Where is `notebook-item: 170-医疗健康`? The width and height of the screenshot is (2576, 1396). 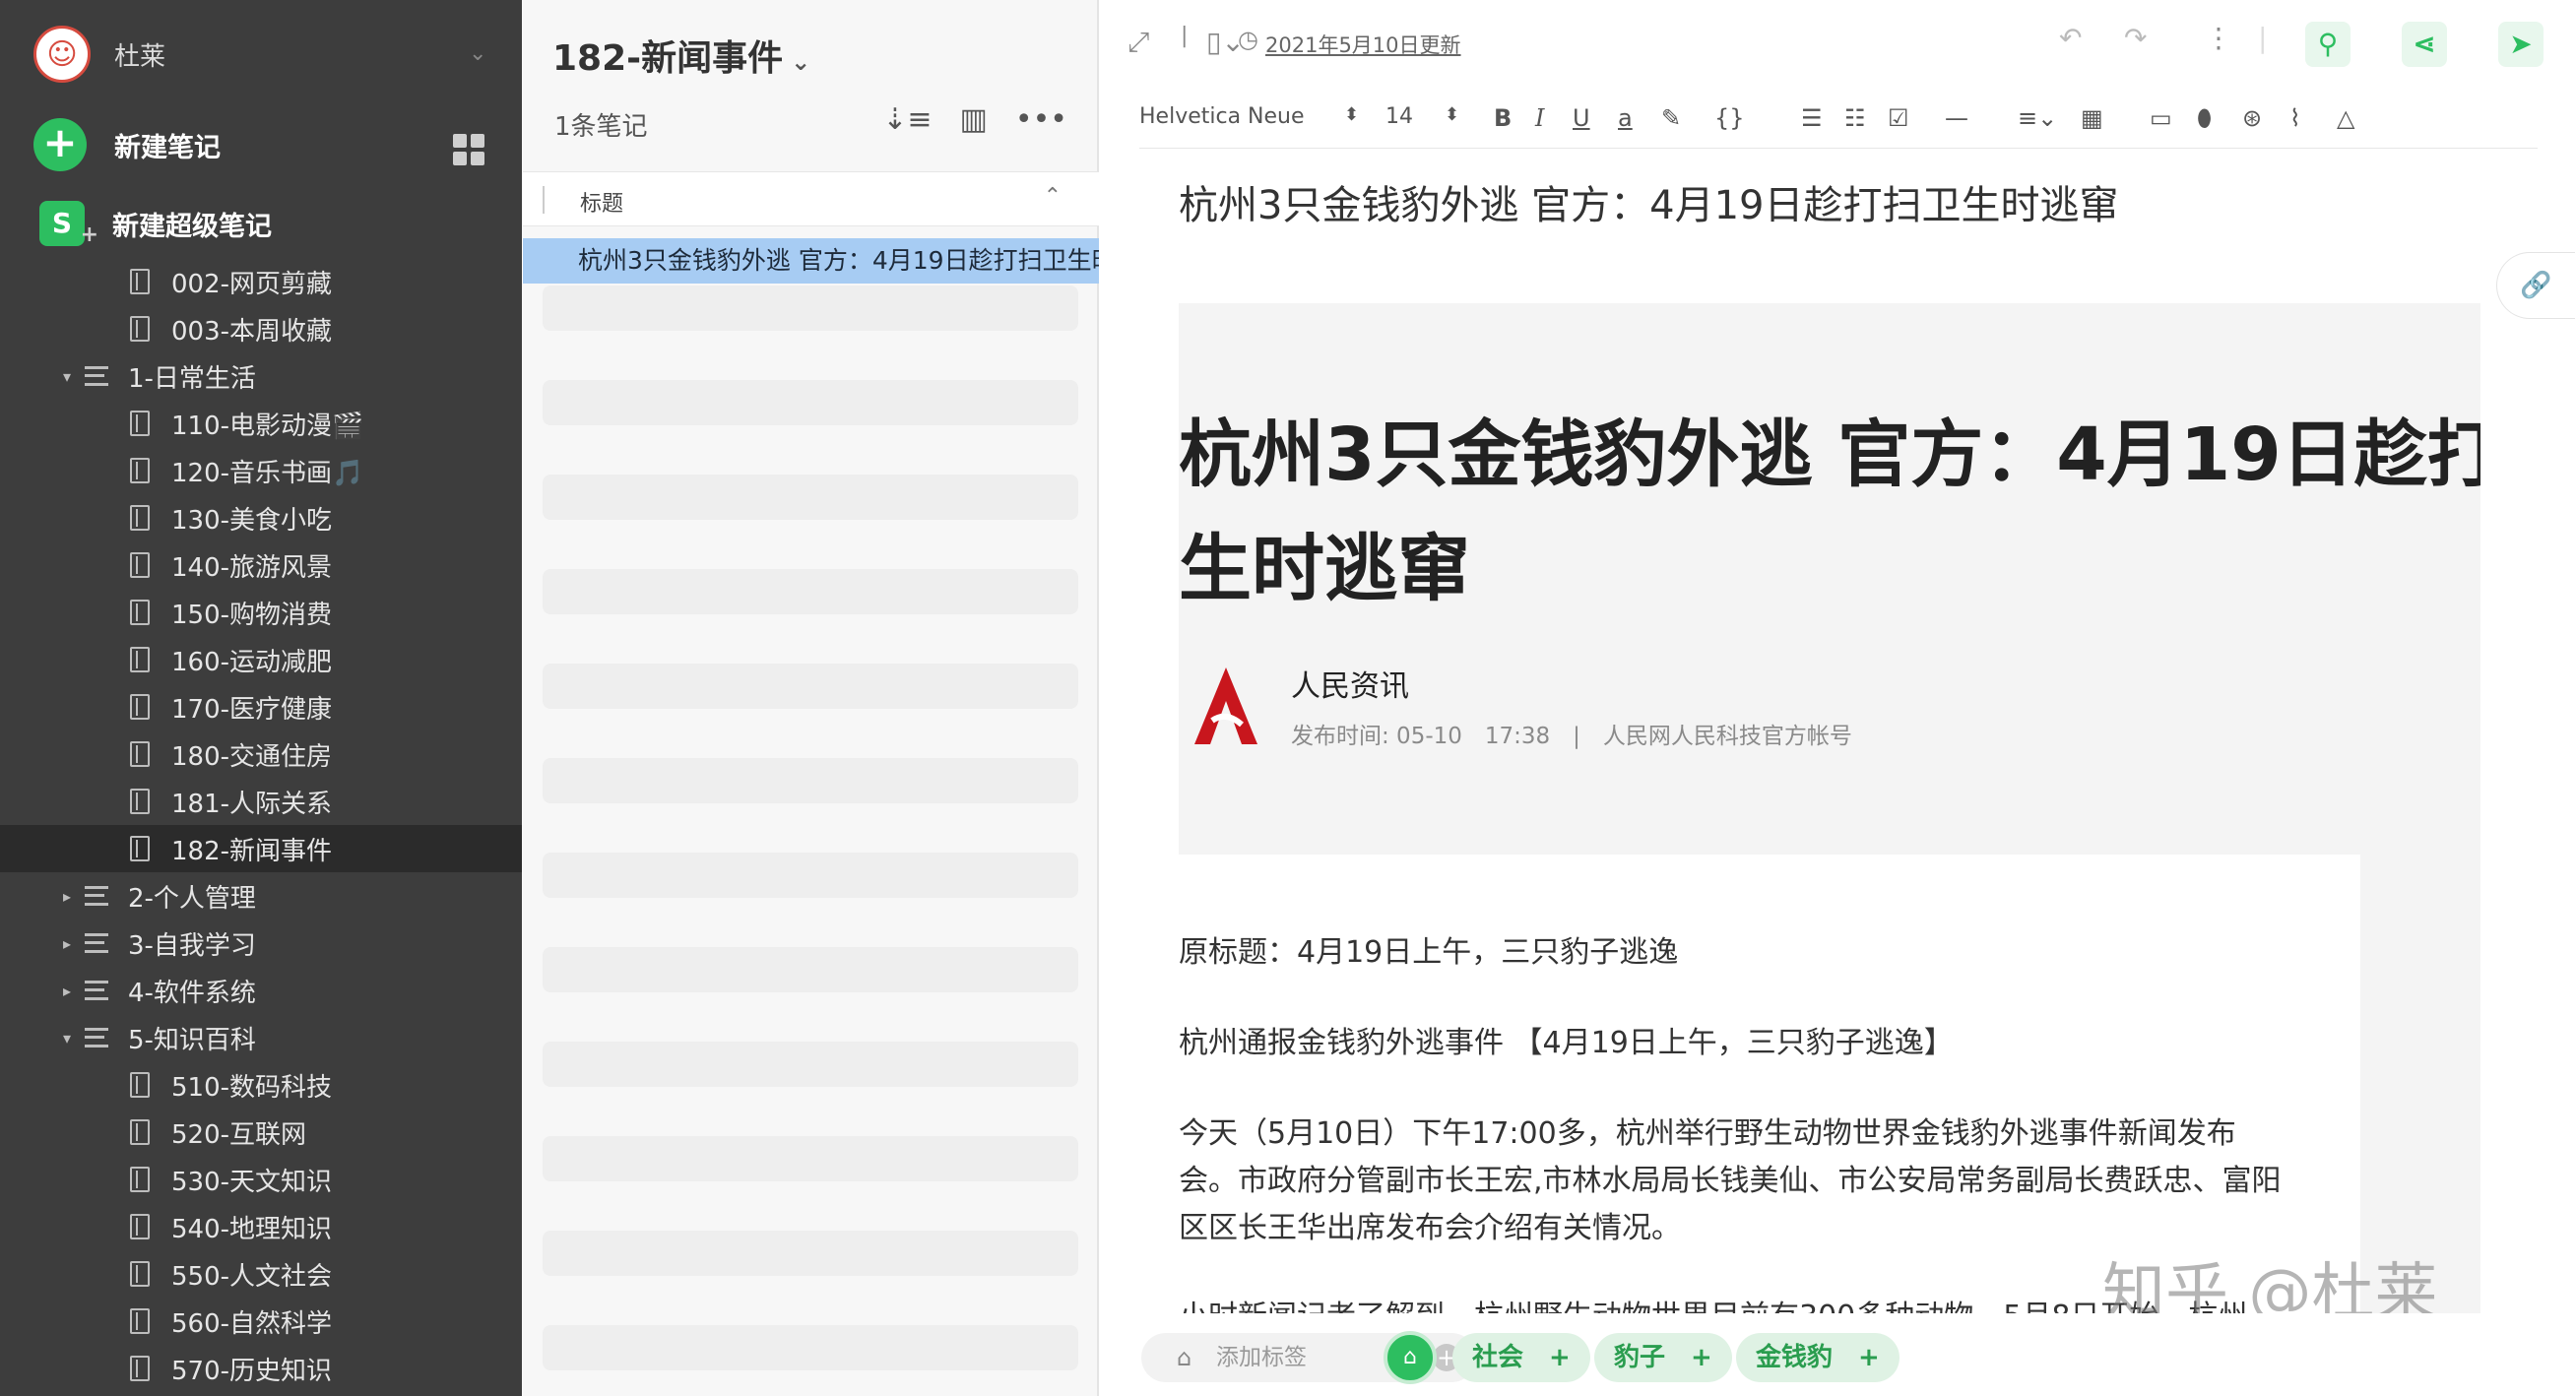 notebook-item: 170-医疗健康 is located at coordinates (261, 706).